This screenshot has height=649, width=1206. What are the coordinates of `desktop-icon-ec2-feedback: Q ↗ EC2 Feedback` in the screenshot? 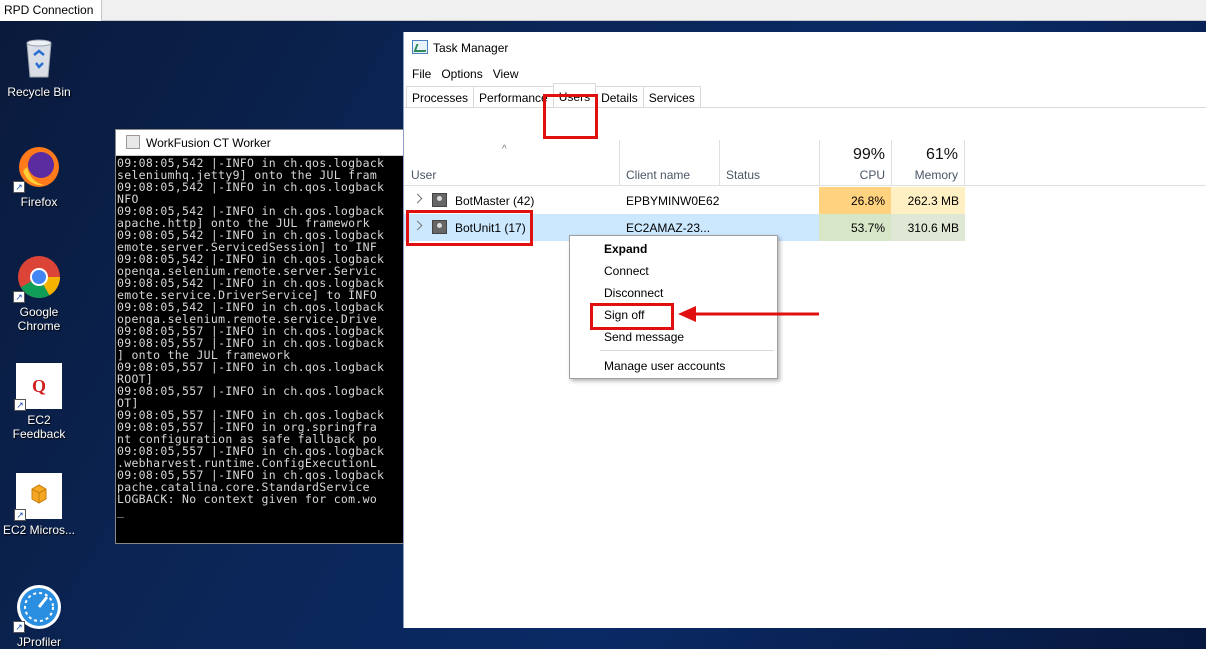 It's located at (39, 402).